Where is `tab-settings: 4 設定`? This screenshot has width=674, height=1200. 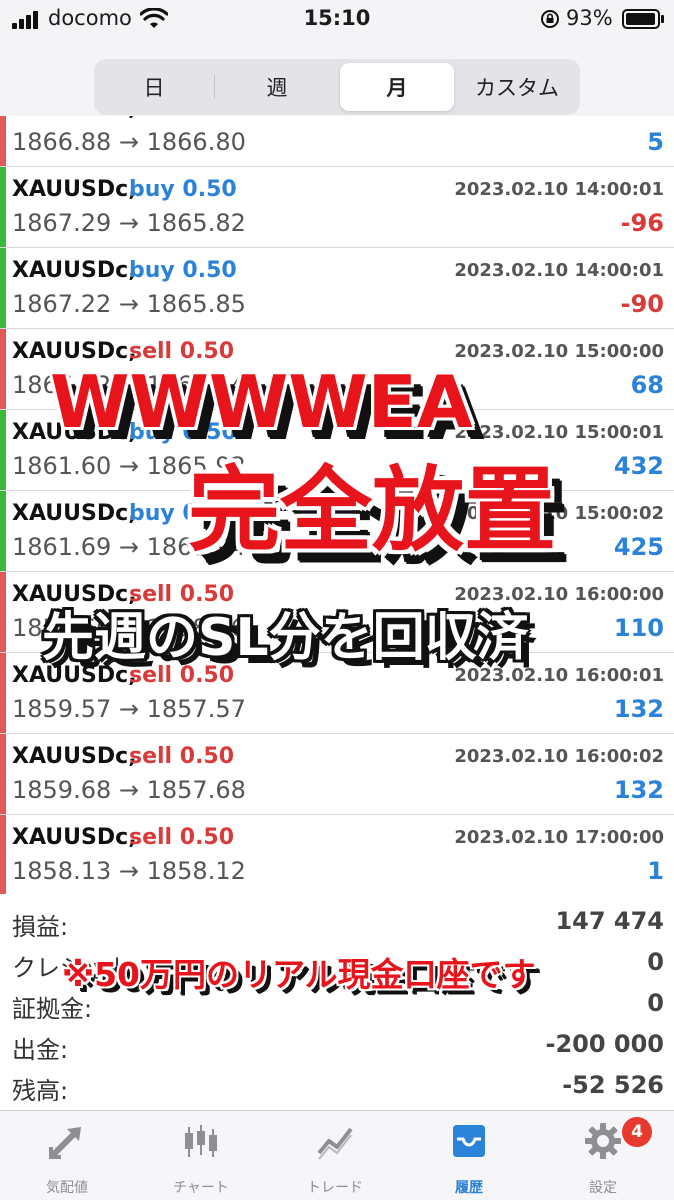
tab-settings: 4 設定 is located at coordinates (603, 1155).